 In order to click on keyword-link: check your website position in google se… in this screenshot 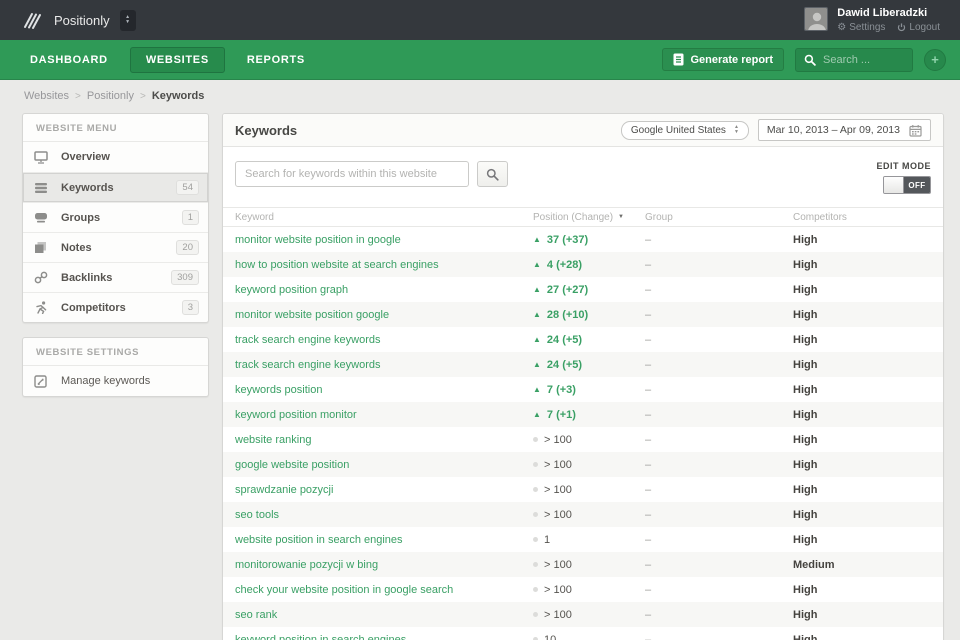, I will do `click(344, 590)`.